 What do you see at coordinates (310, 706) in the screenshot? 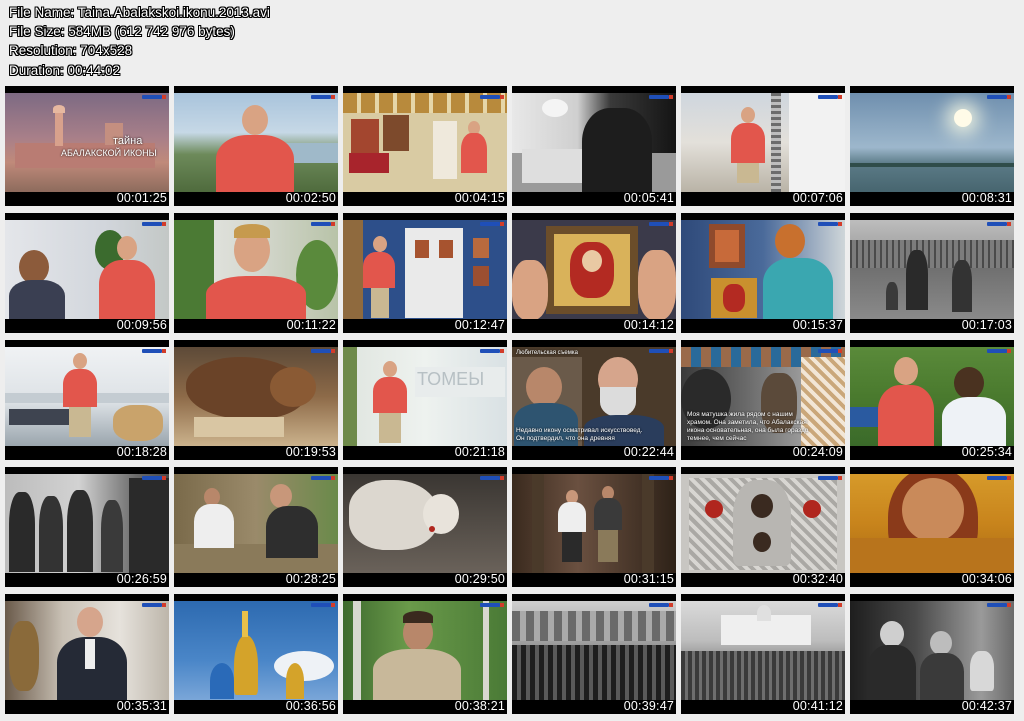
I see `thumbnail-timestamp: 00:36:56` at bounding box center [310, 706].